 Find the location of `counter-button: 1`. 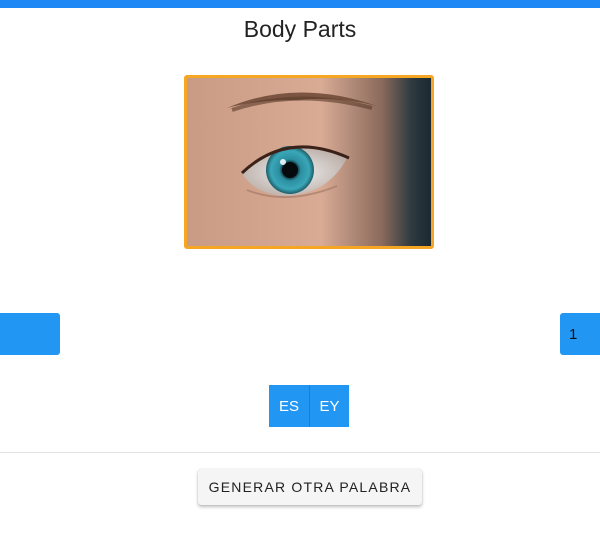

counter-button: 1 is located at coordinates (580, 334).